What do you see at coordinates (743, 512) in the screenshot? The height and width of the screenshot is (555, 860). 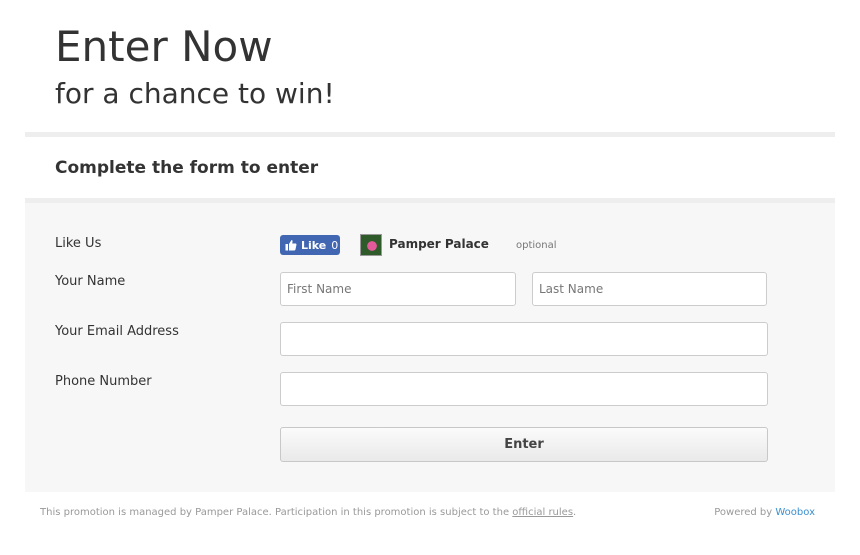 I see `powered-by-text: Powered by` at bounding box center [743, 512].